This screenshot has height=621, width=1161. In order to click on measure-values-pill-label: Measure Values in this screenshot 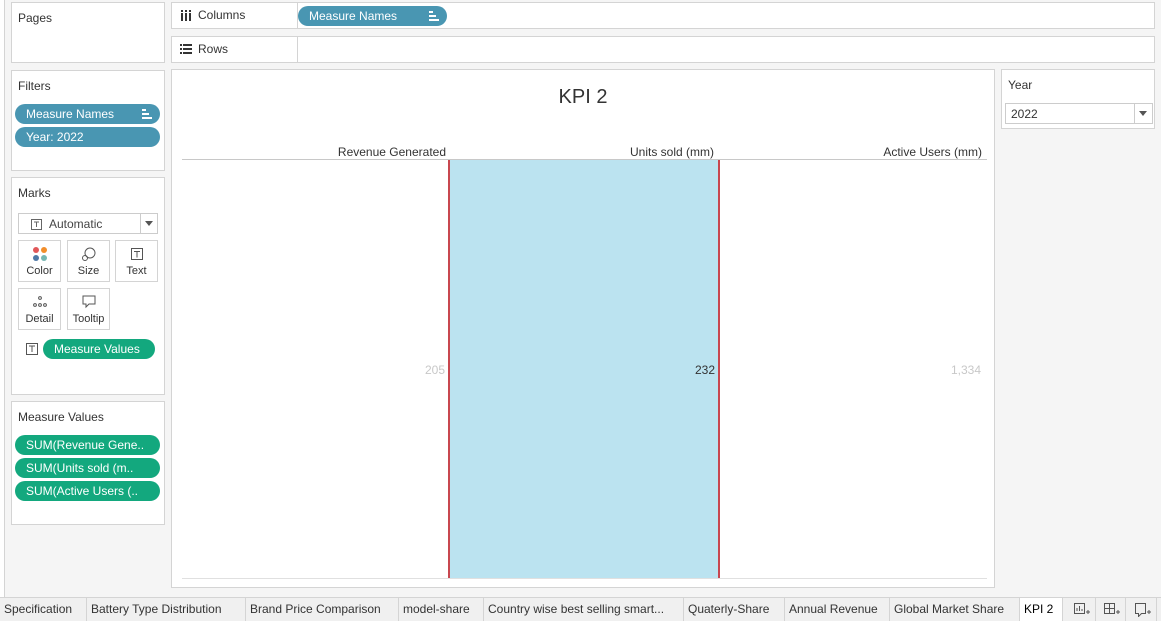, I will do `click(97, 349)`.